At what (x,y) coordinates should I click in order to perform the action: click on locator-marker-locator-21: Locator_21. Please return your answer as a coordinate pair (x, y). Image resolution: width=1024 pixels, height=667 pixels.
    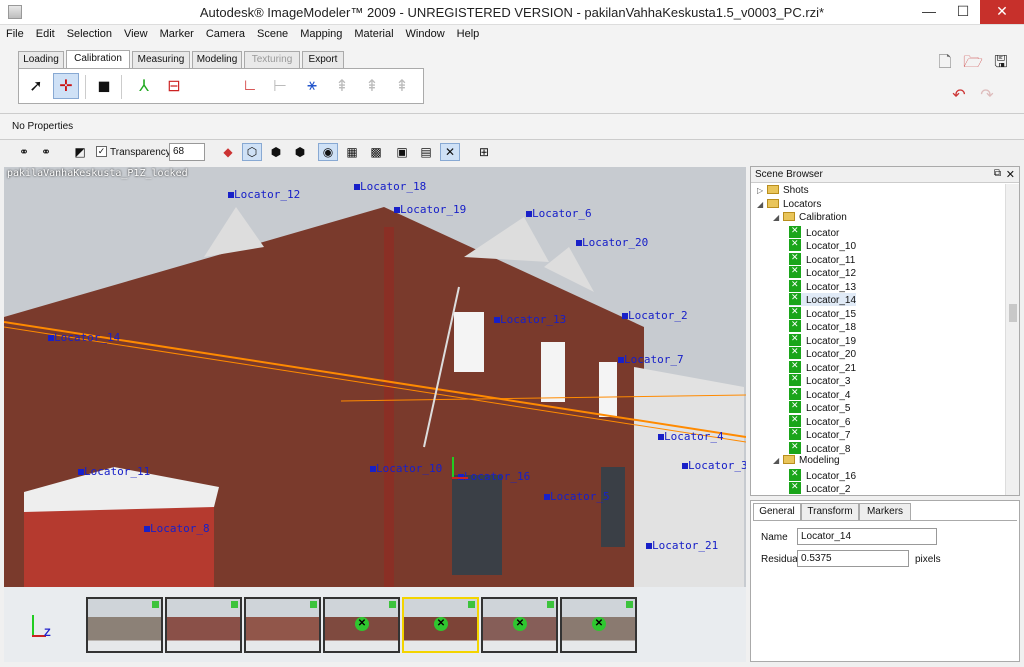
    Looking at the image, I should click on (681, 545).